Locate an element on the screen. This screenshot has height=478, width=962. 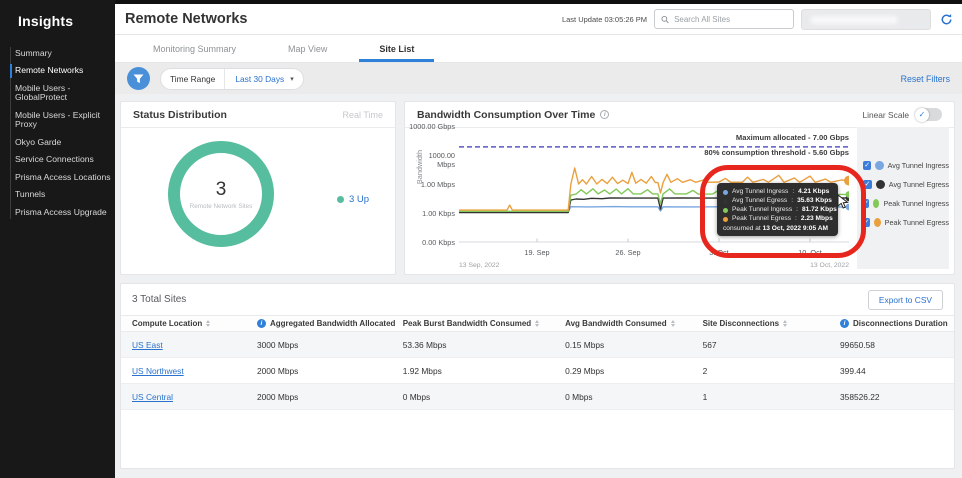
tab-monitoring-summary: Monitoring Summary is located at coordinates (194, 48).